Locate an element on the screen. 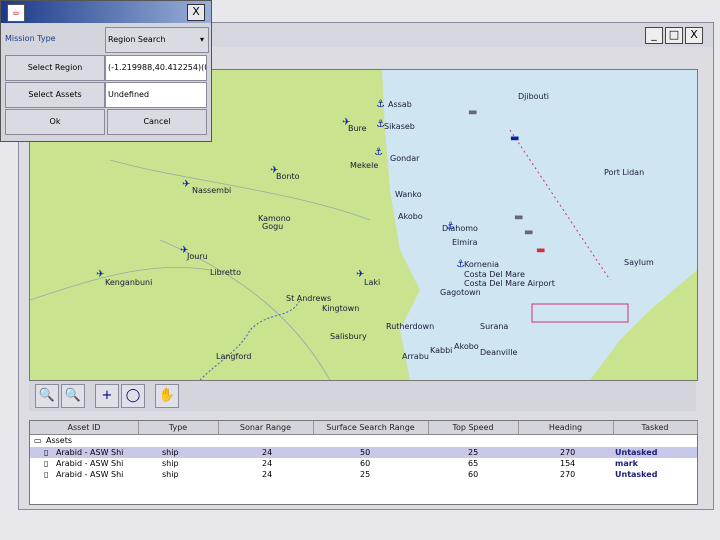 The image size is (720, 540). column-header: Top Speed is located at coordinates (473, 427).